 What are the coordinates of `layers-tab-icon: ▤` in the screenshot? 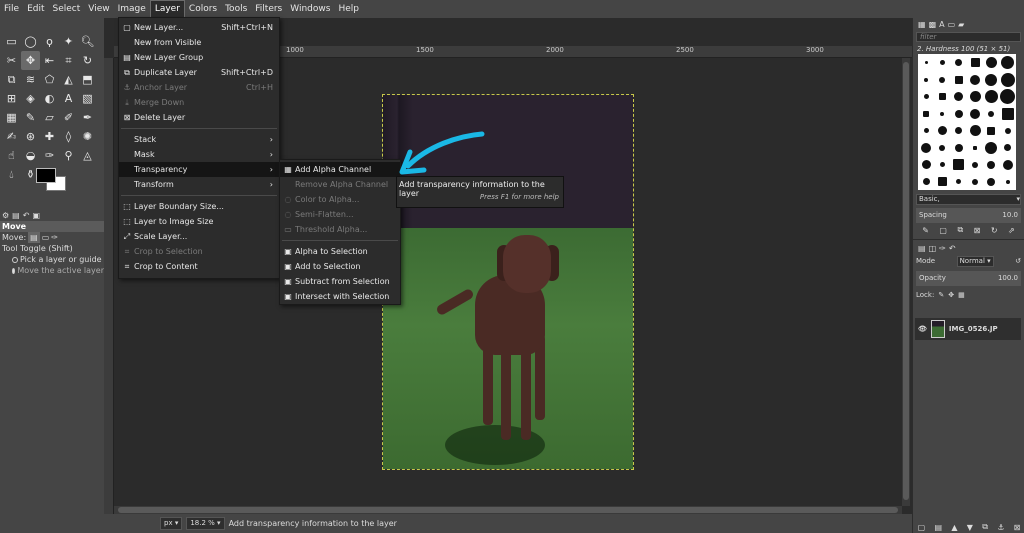 It's located at (922, 248).